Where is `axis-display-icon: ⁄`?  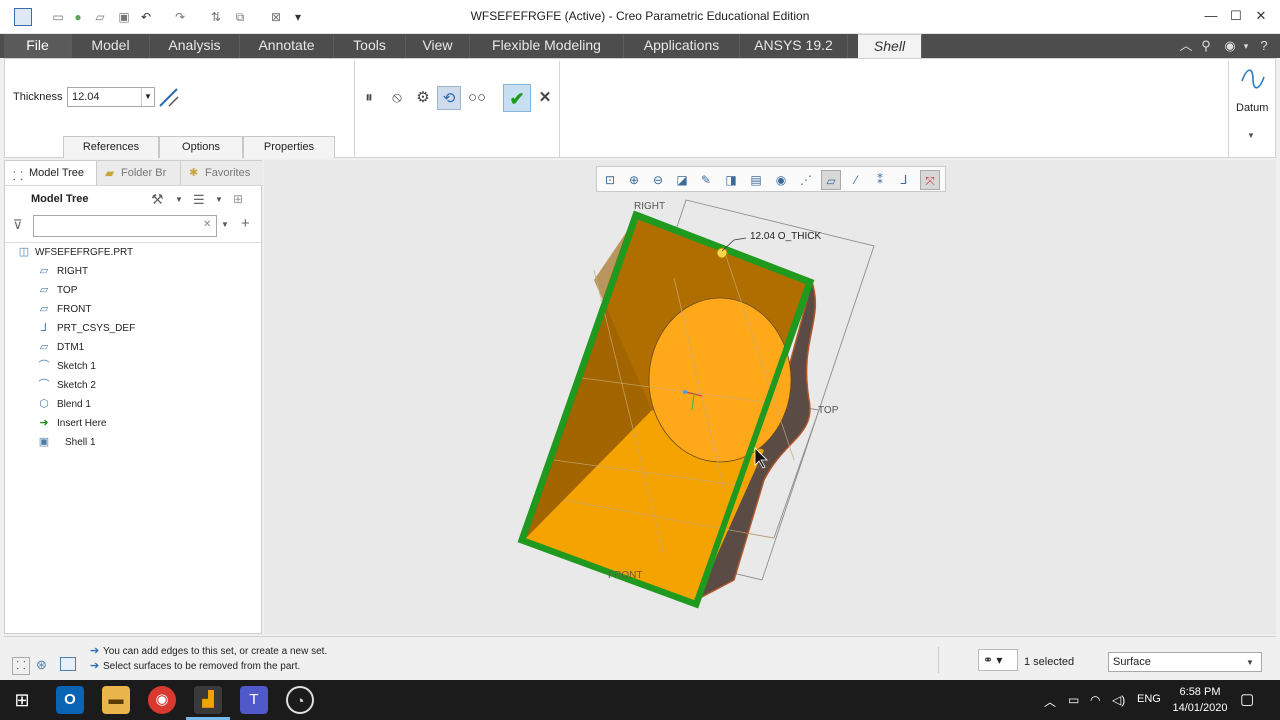
axis-display-icon: ⁄ is located at coordinates (856, 180).